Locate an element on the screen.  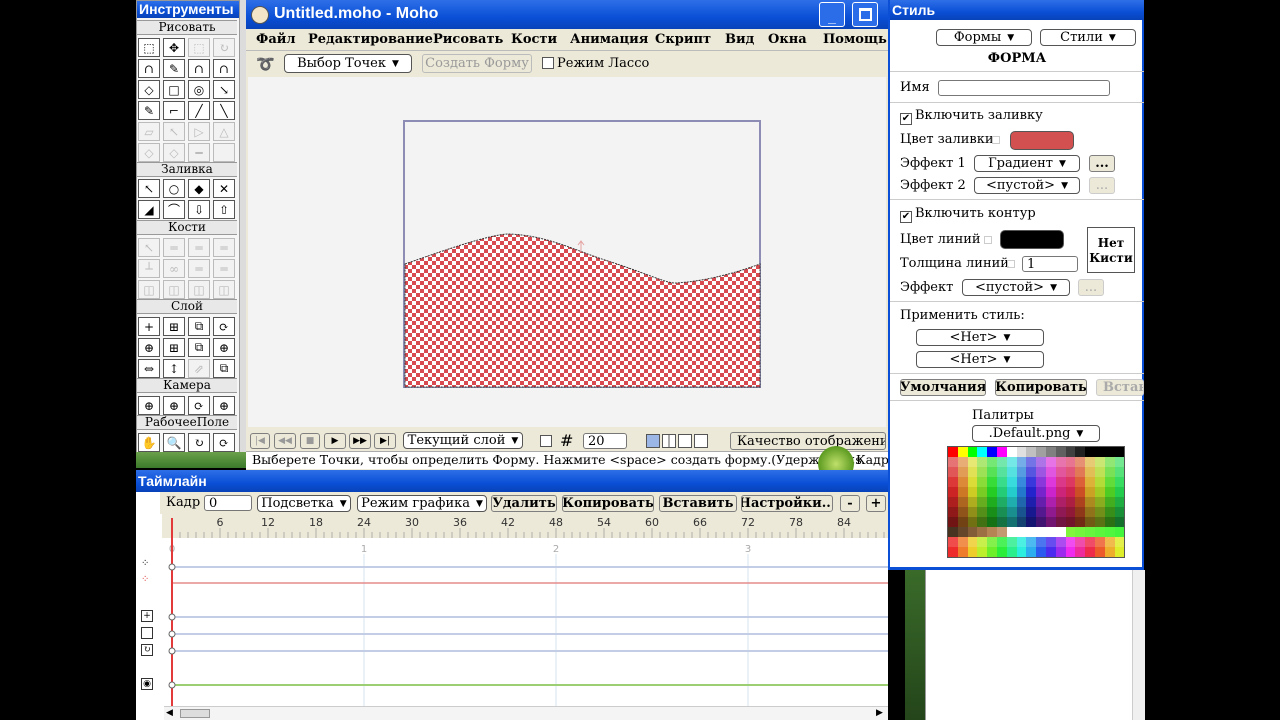
enable-line-checkbox: ✔ Включить контур is located at coordinates (968, 214).